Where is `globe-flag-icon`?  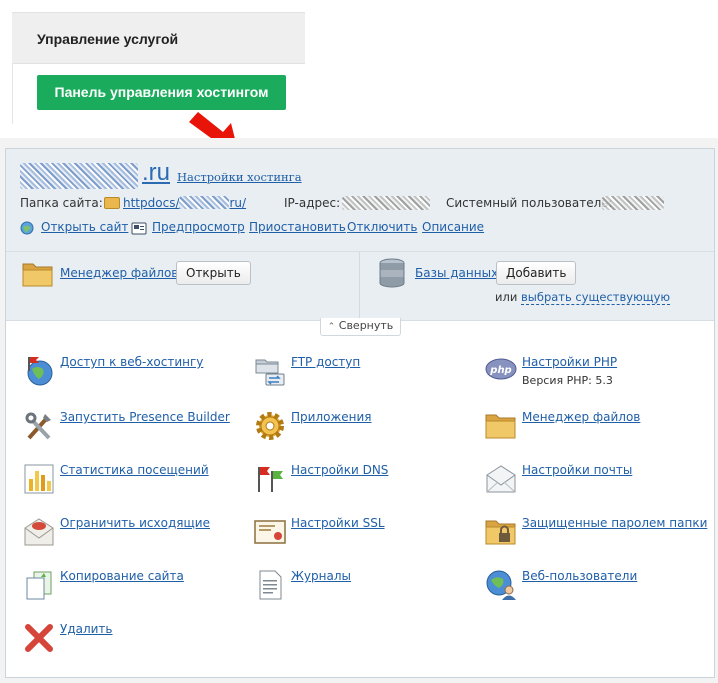
globe-flag-icon is located at coordinates (40, 371).